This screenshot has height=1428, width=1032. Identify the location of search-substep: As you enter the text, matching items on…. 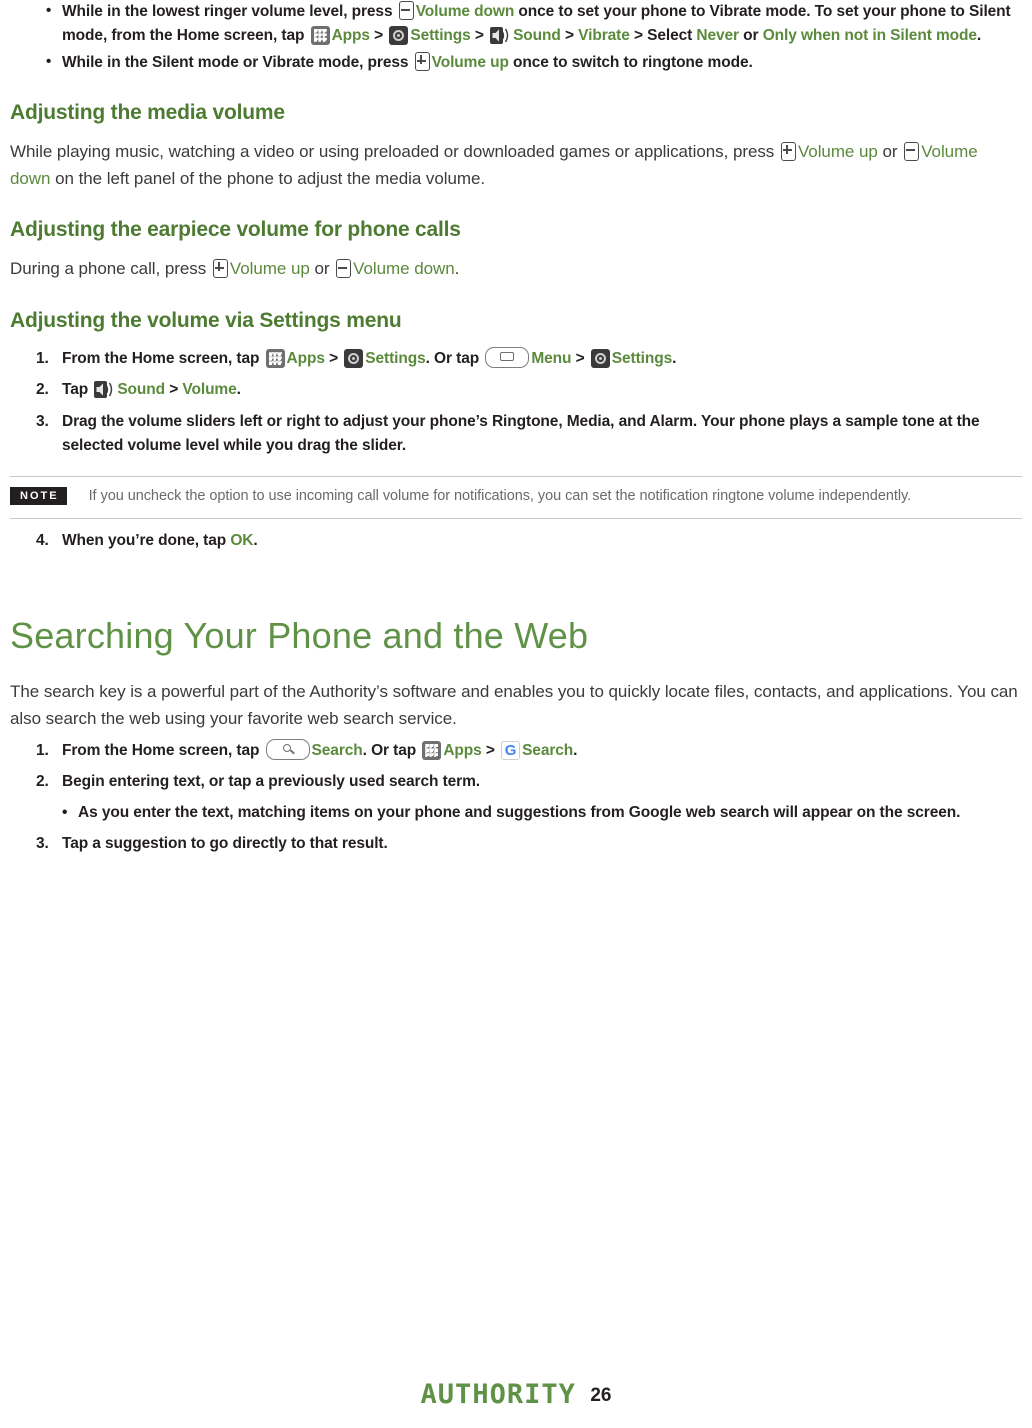
(516, 813).